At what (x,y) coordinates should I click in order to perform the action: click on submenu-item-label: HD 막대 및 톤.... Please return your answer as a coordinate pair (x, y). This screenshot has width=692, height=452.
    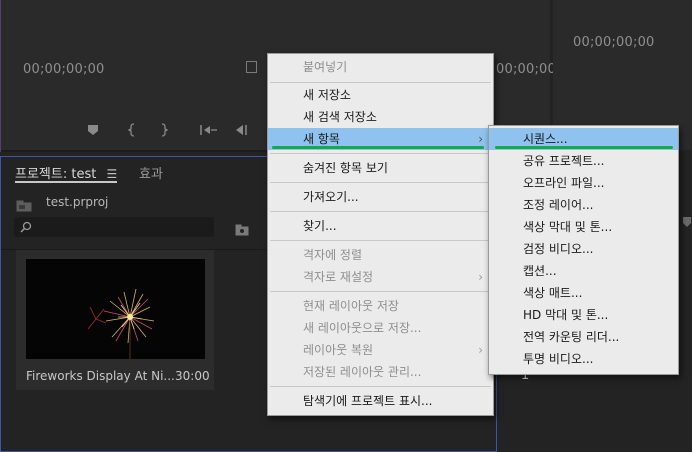
    Looking at the image, I should click on (566, 315).